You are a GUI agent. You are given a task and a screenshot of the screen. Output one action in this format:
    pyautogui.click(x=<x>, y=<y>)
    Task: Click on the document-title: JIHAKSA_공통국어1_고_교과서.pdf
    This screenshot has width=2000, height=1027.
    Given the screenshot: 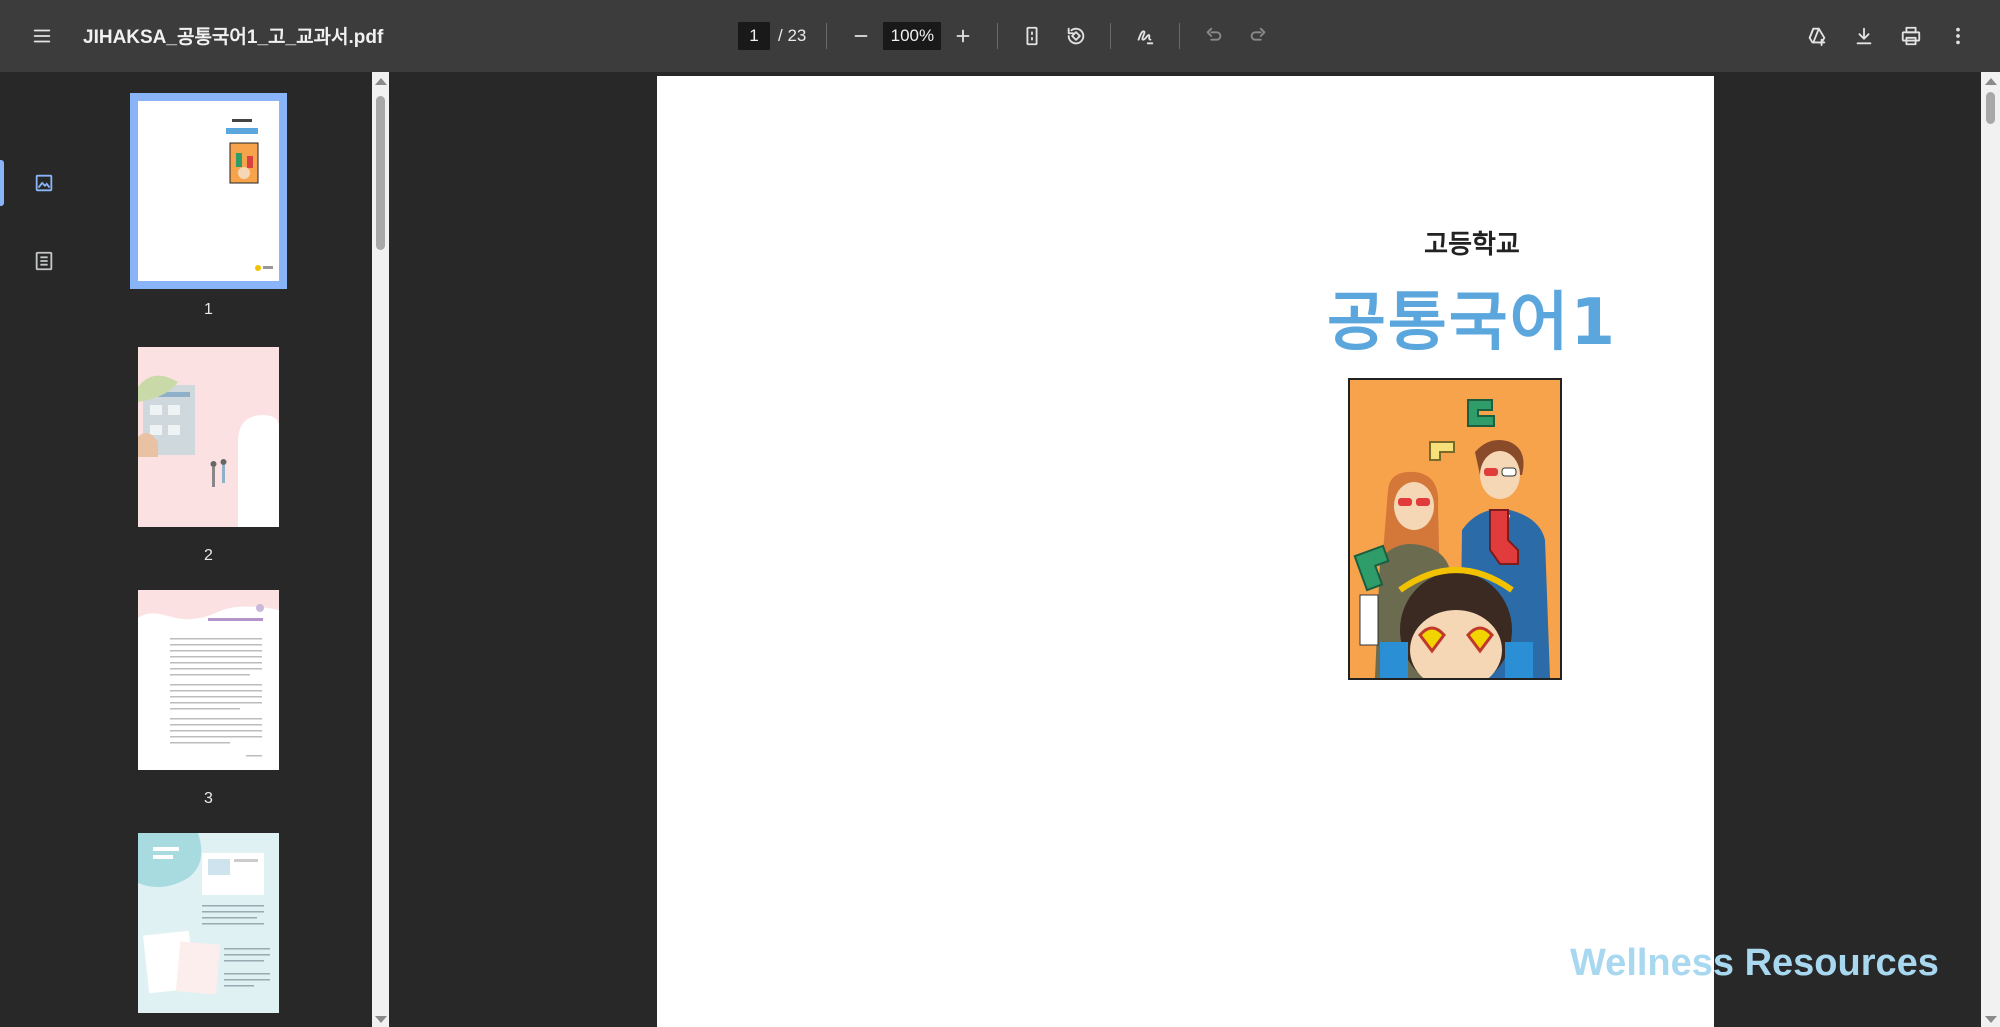 What is the action you would take?
    pyautogui.click(x=233, y=37)
    